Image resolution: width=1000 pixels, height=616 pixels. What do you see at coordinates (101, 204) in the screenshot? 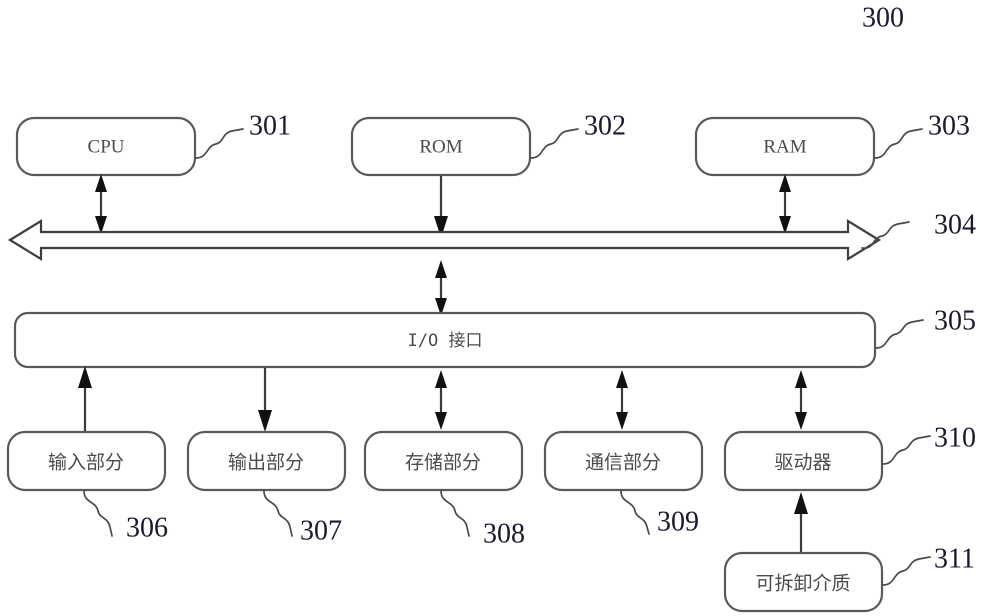
I see `connector-cpu-bus` at bounding box center [101, 204].